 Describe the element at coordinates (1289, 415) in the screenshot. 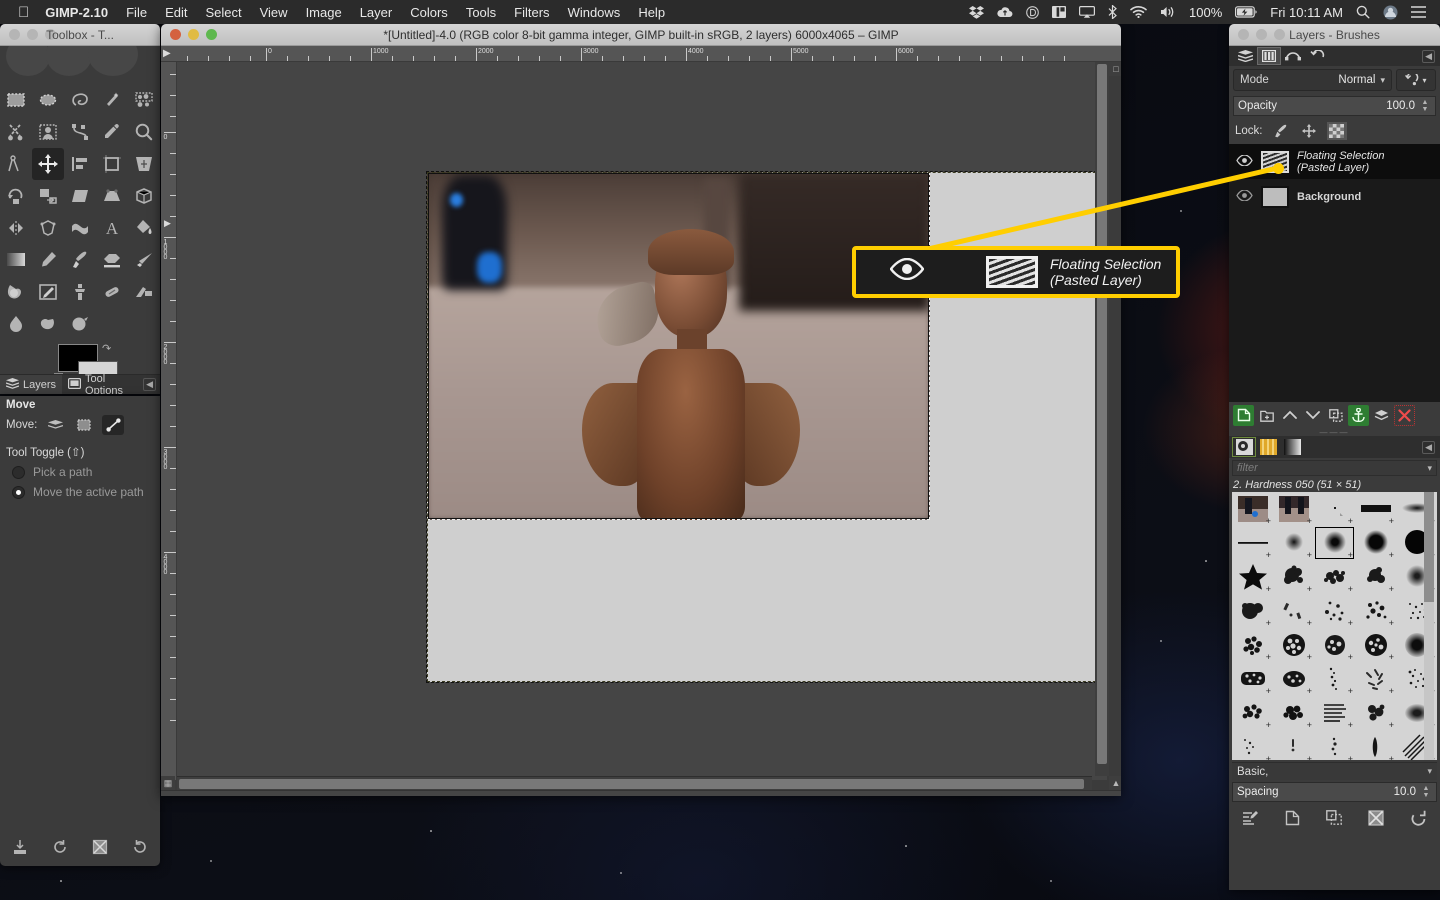

I see `raise-layer-button` at that location.